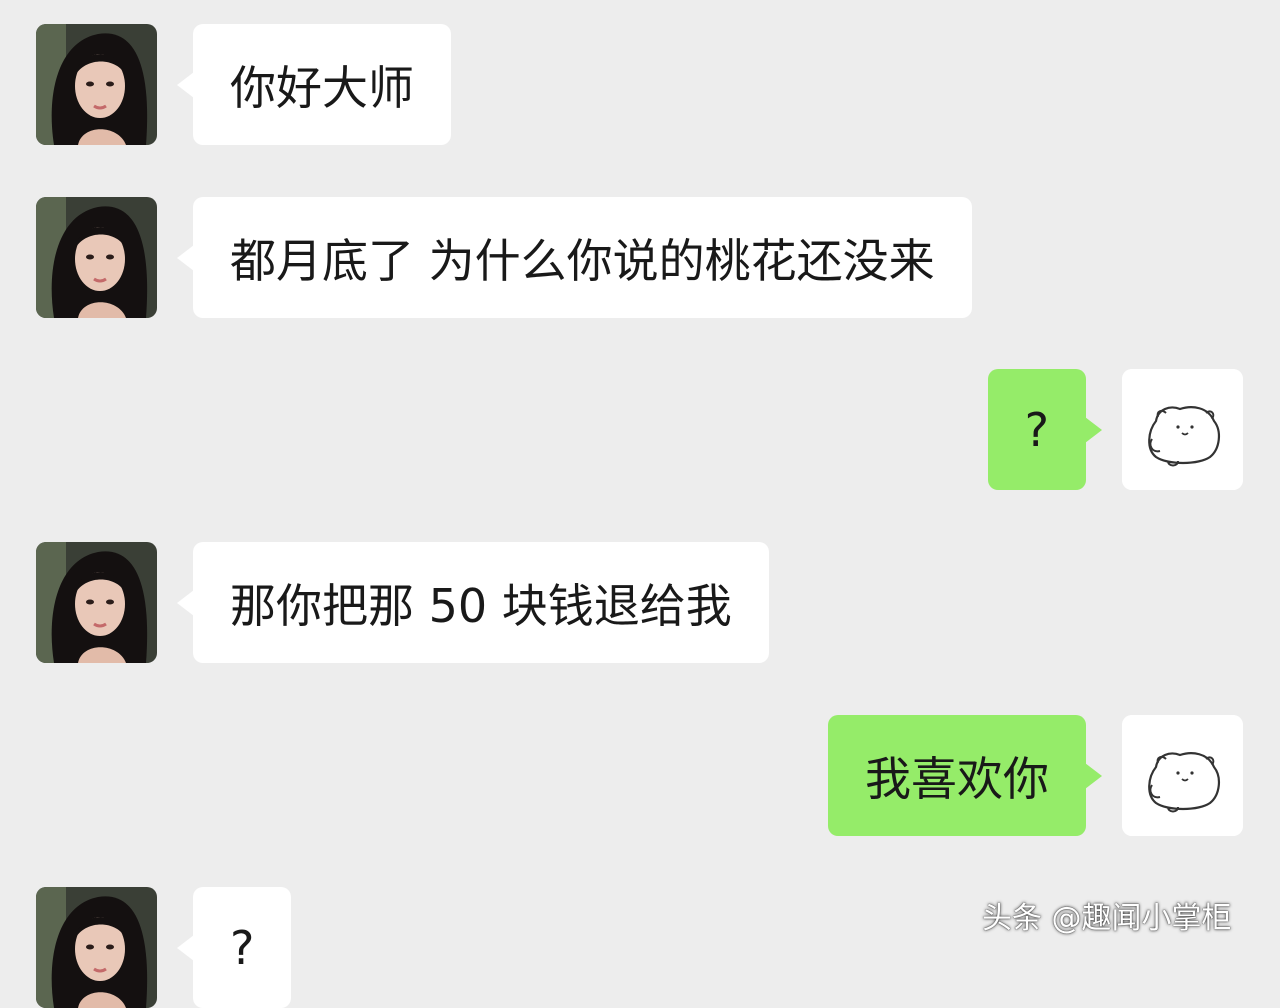  I want to click on watermark-text: 头条 @趣闻小掌柜, so click(1107, 918).